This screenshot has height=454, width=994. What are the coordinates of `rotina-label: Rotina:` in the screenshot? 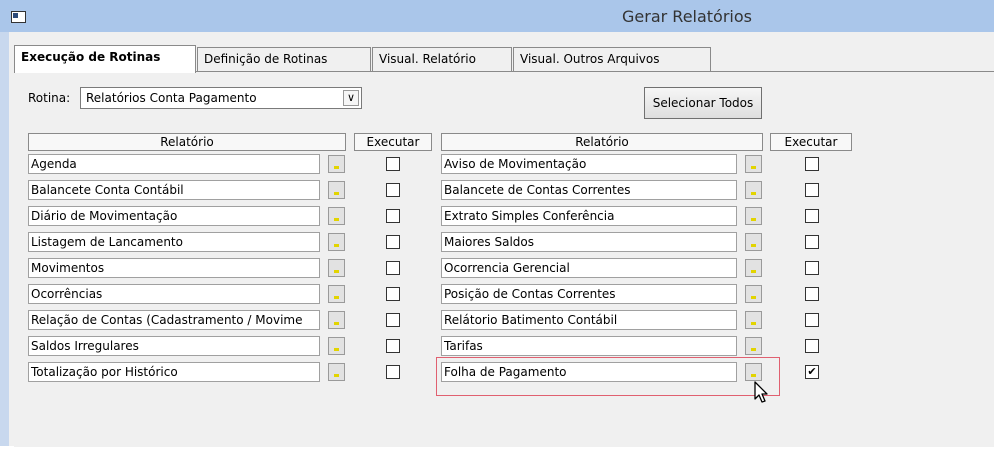 It's located at (49, 98).